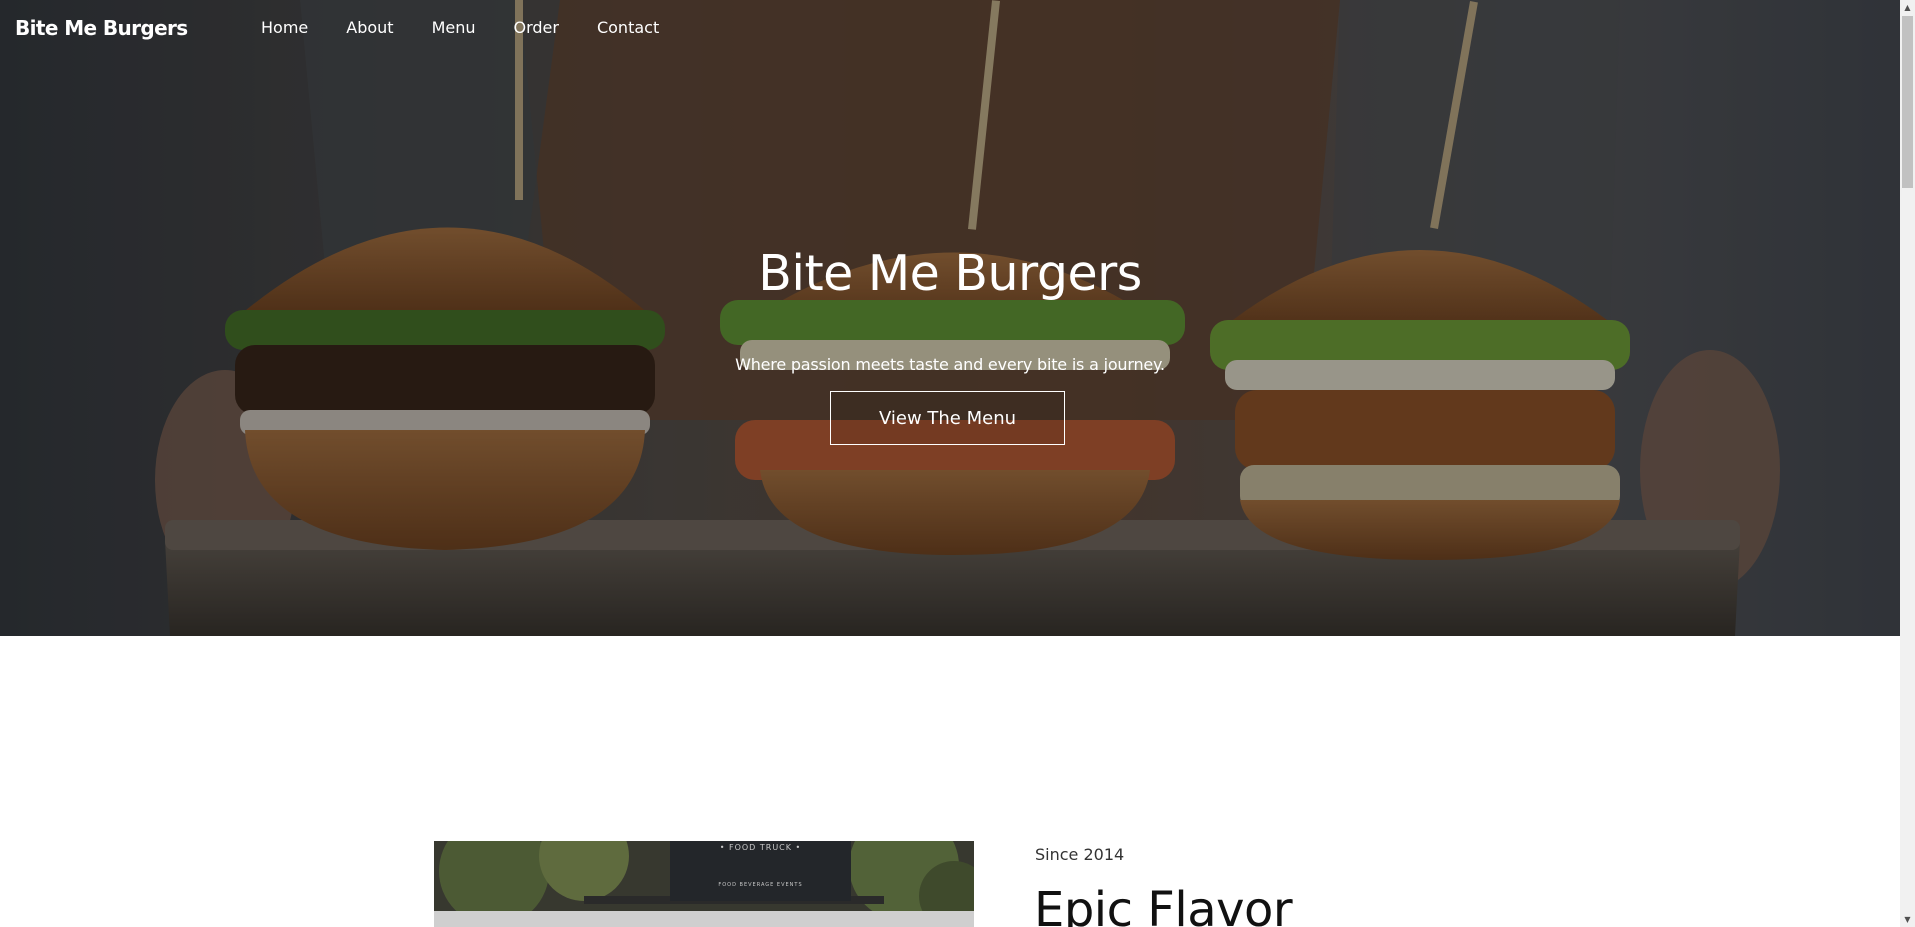 The width and height of the screenshot is (1915, 927). I want to click on scrollbar-thumb, so click(1907, 102).